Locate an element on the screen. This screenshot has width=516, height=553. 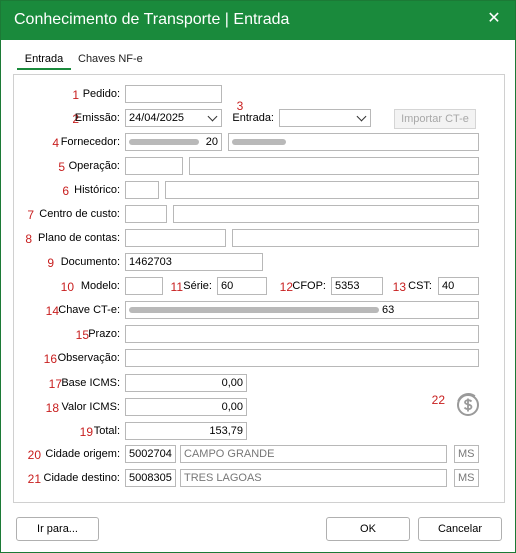
serie-input: 60 is located at coordinates (242, 286).